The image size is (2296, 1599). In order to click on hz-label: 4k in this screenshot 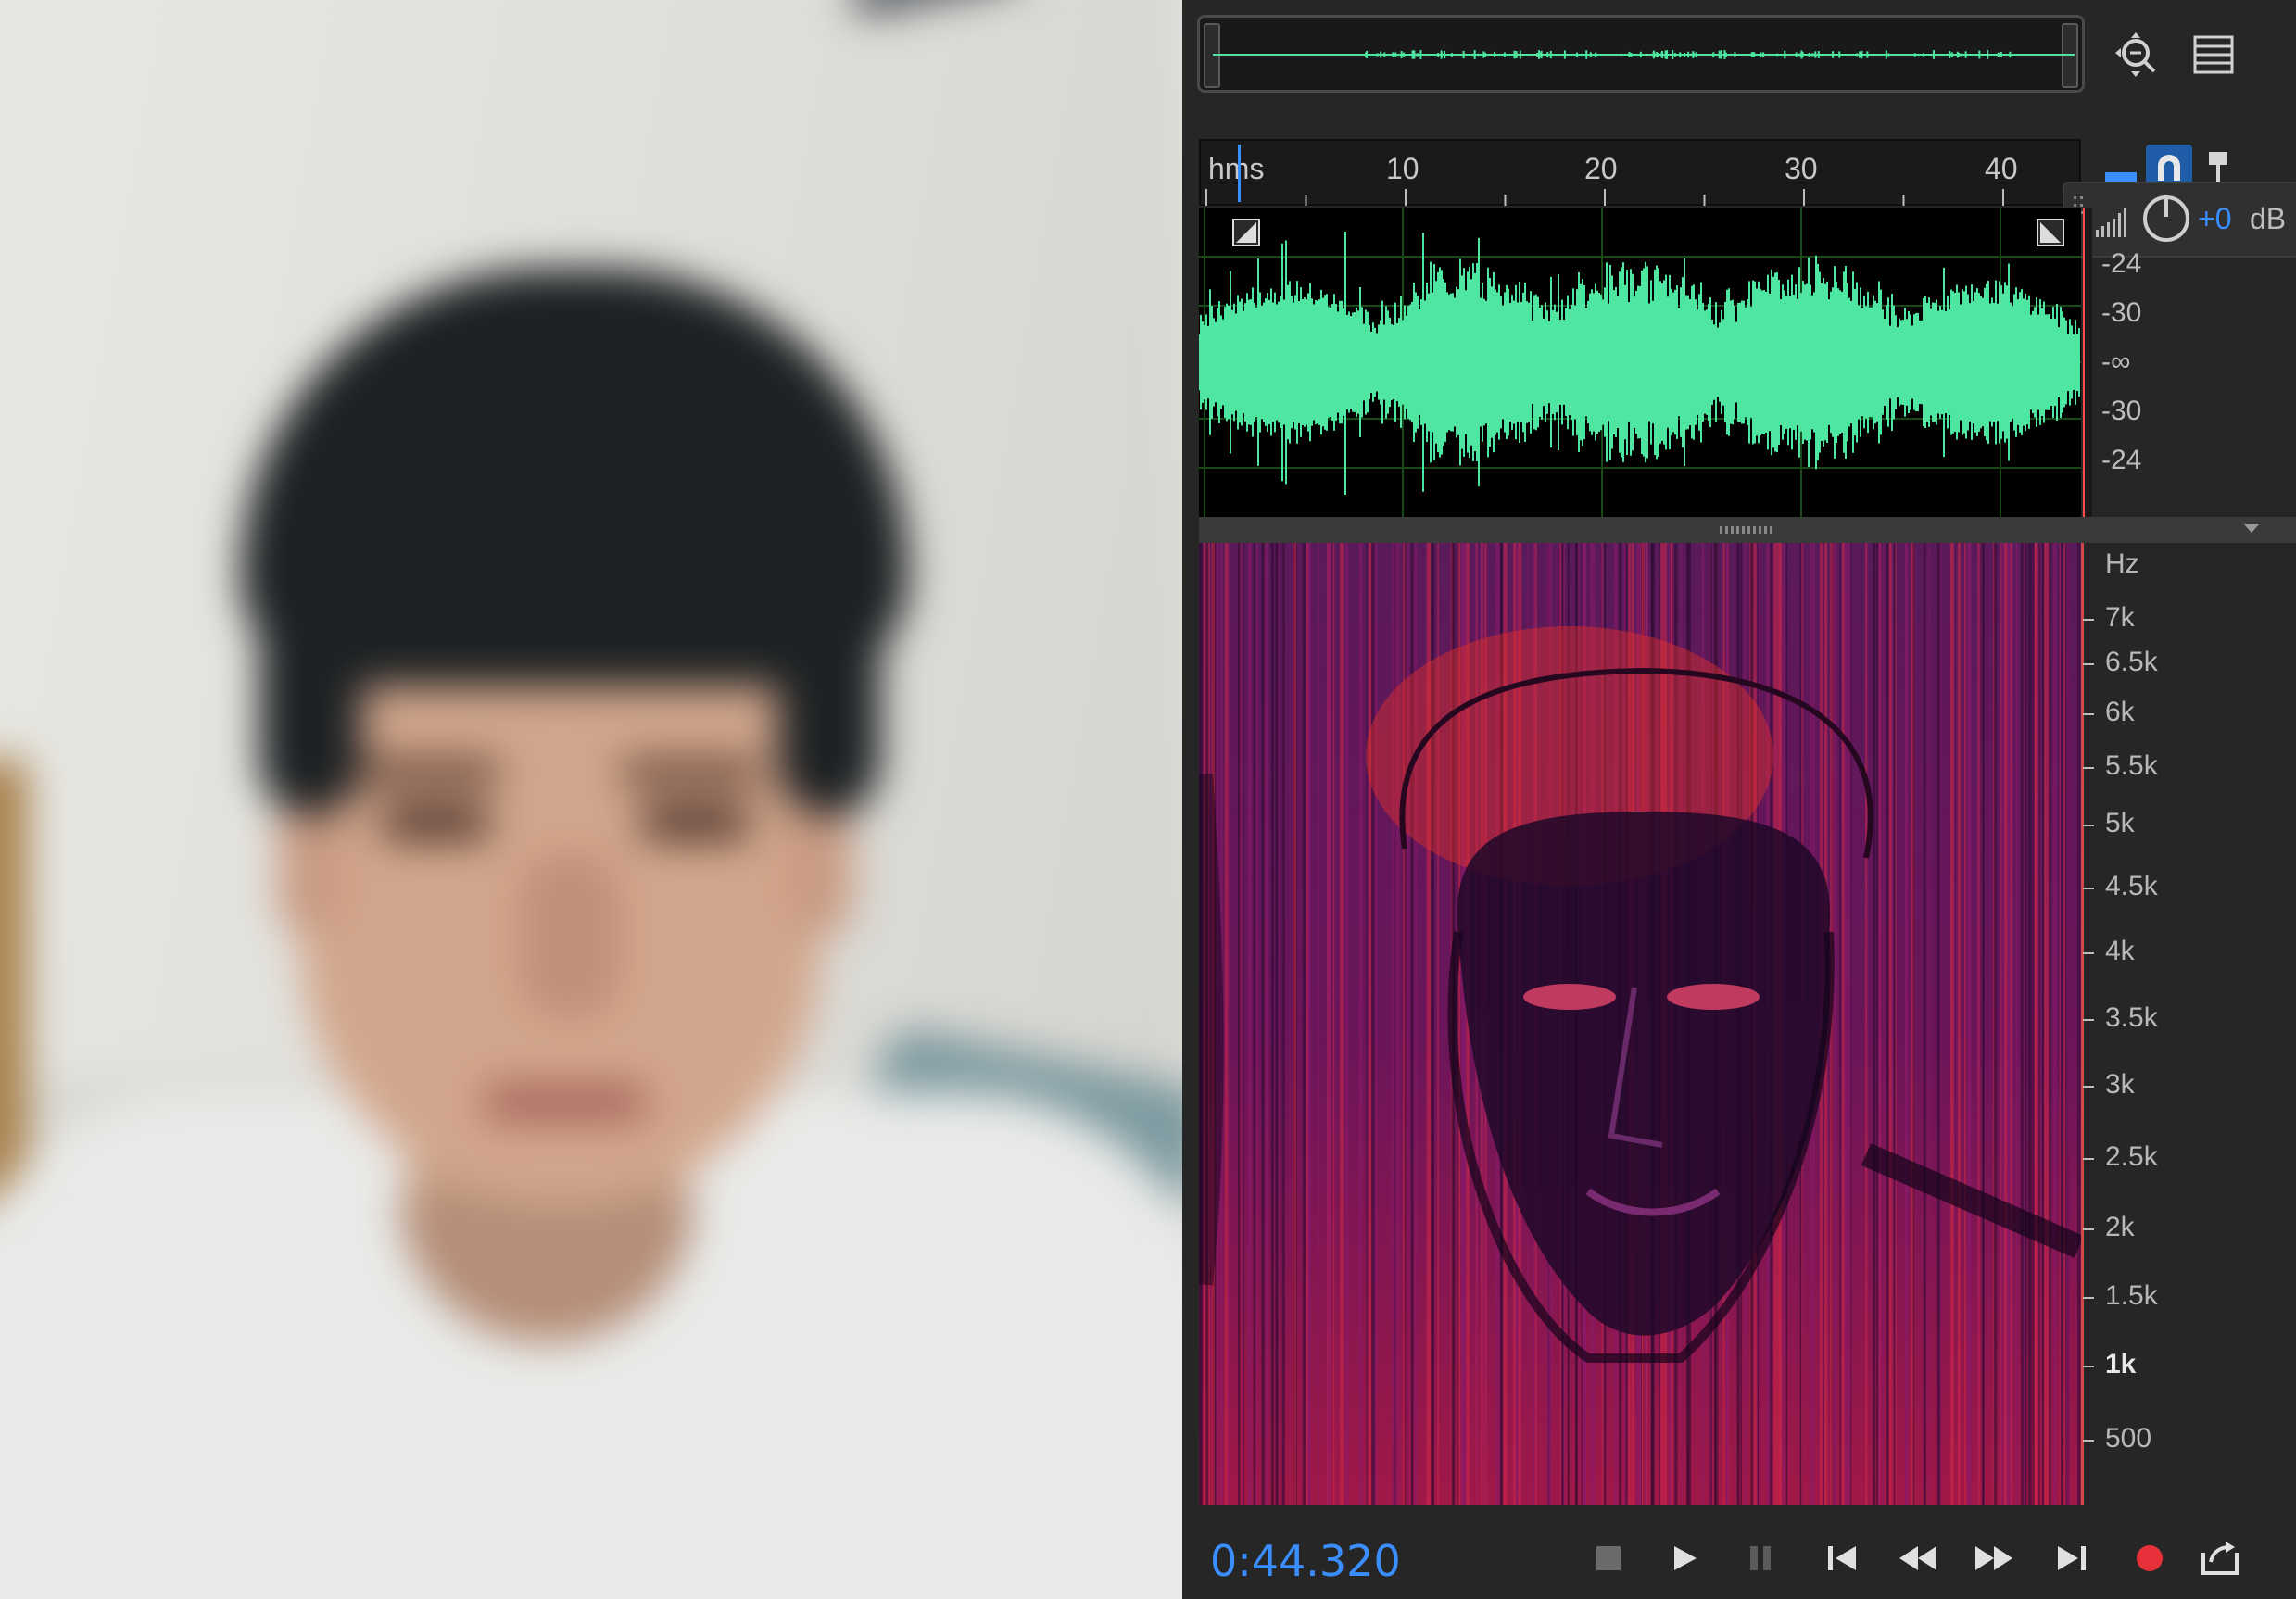, I will do `click(2120, 951)`.